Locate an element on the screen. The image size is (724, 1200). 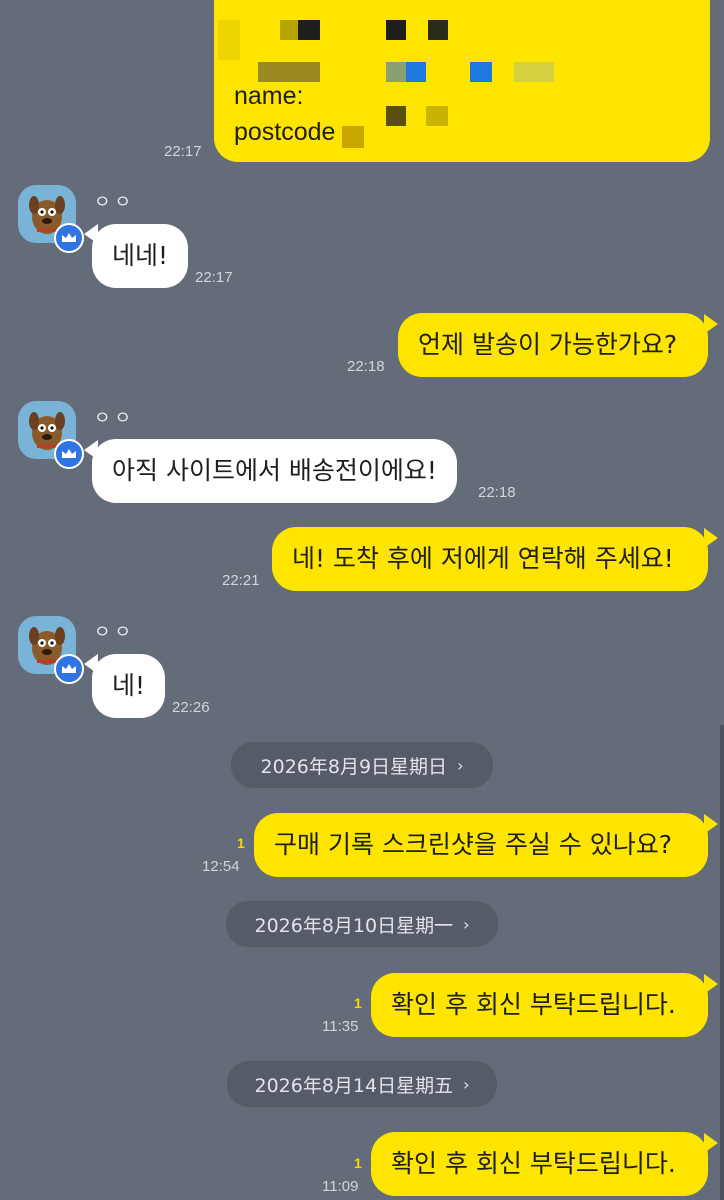
date-label: 2026年8月9日星期日 is located at coordinates (354, 766).